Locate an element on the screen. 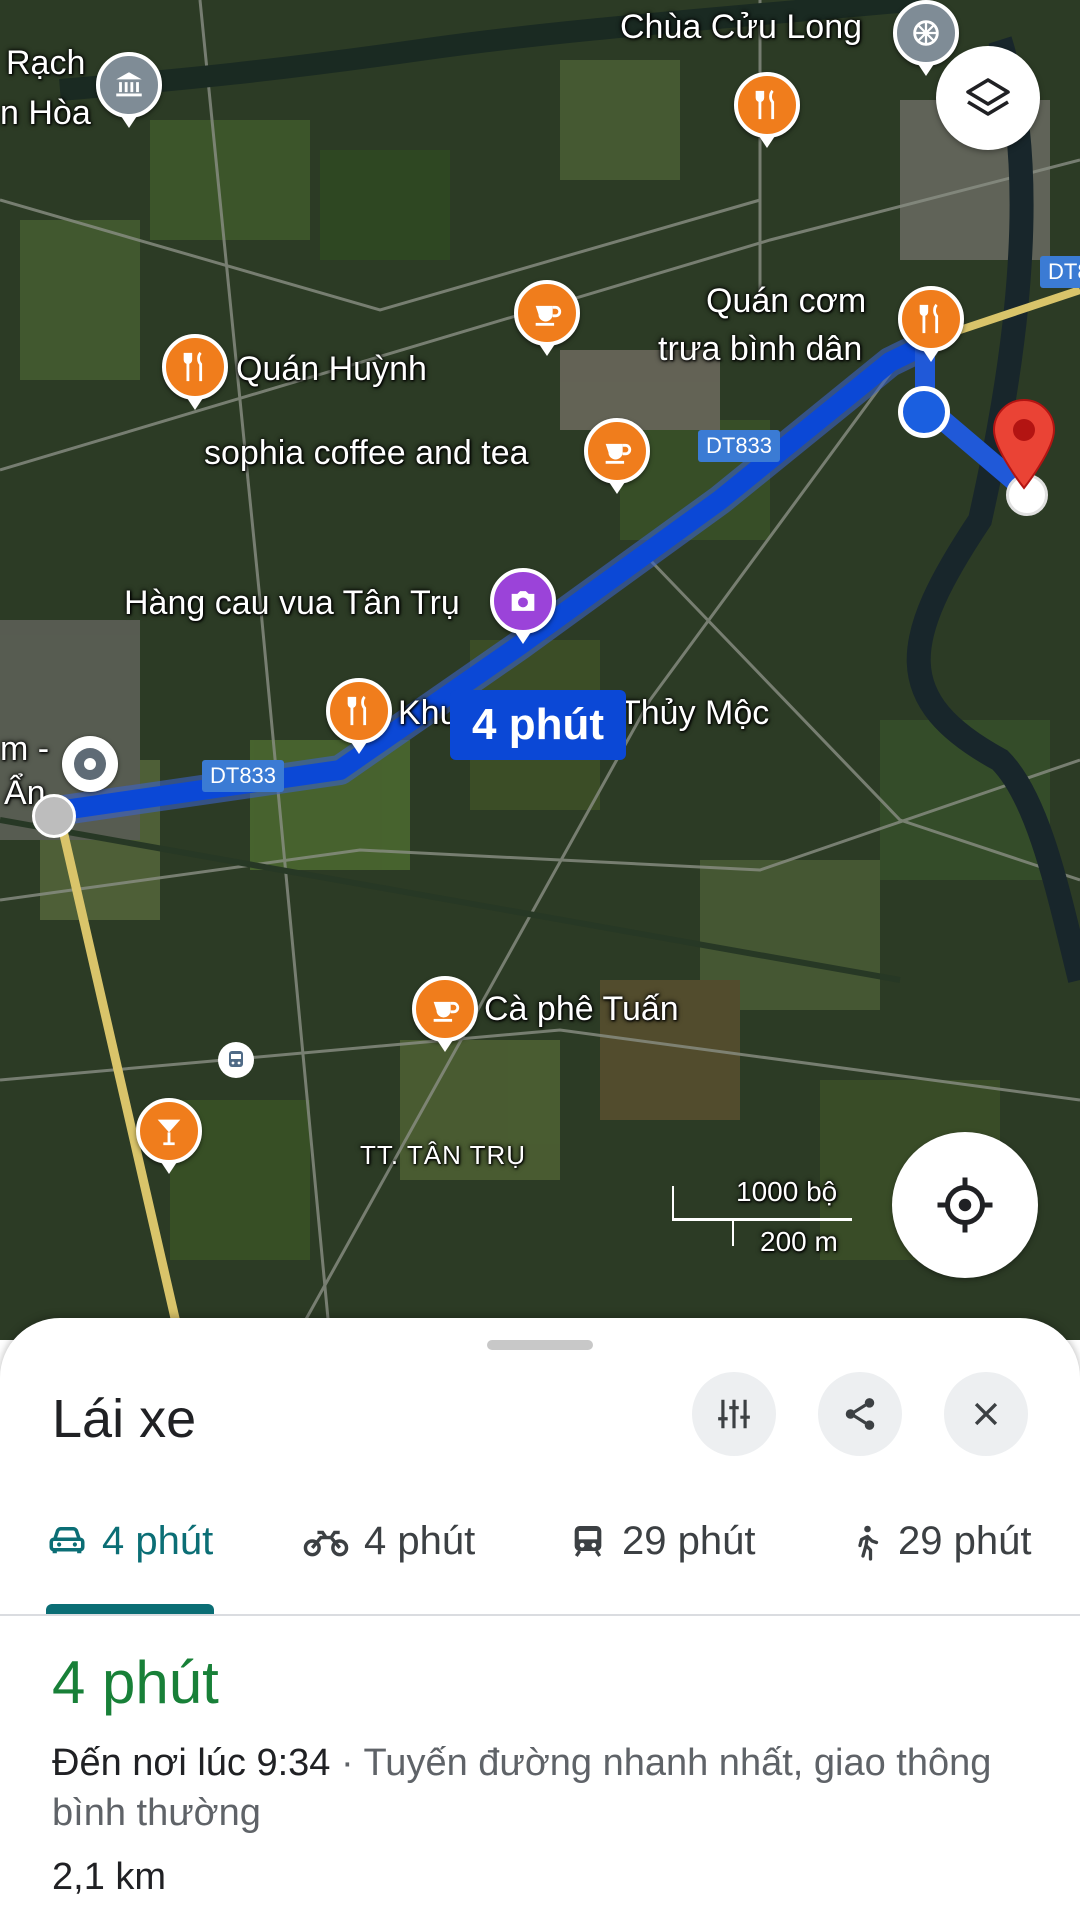 The image size is (1080, 1923). label-chua-cuu-long: Chùa Cửu Long is located at coordinates (741, 27).